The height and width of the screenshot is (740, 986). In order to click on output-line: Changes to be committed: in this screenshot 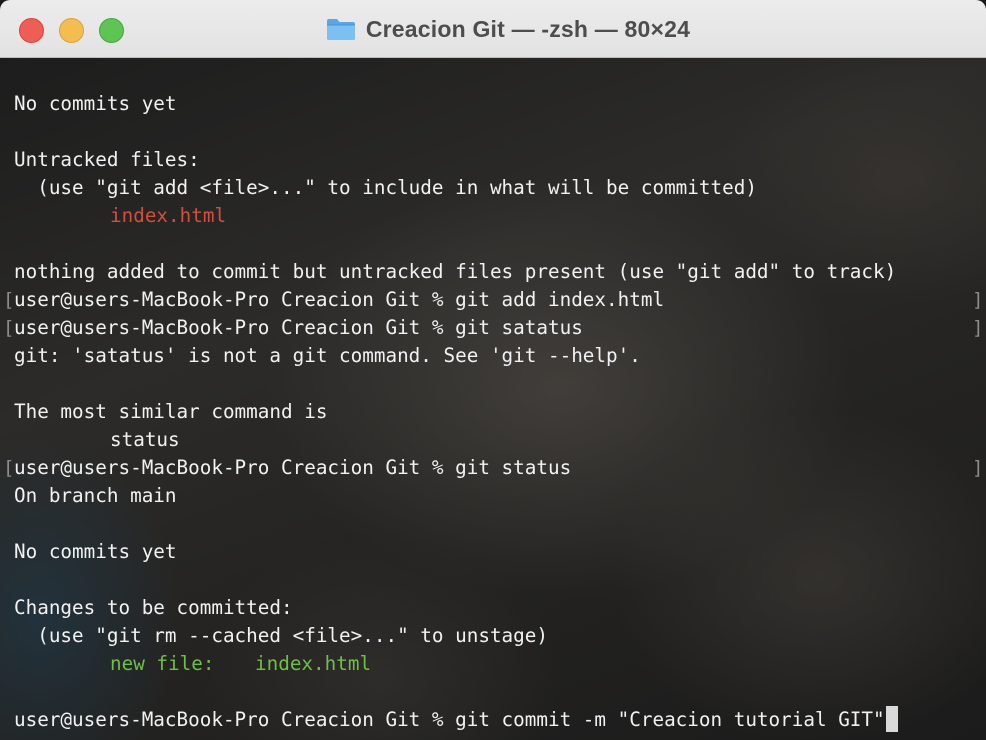, I will do `click(153, 607)`.